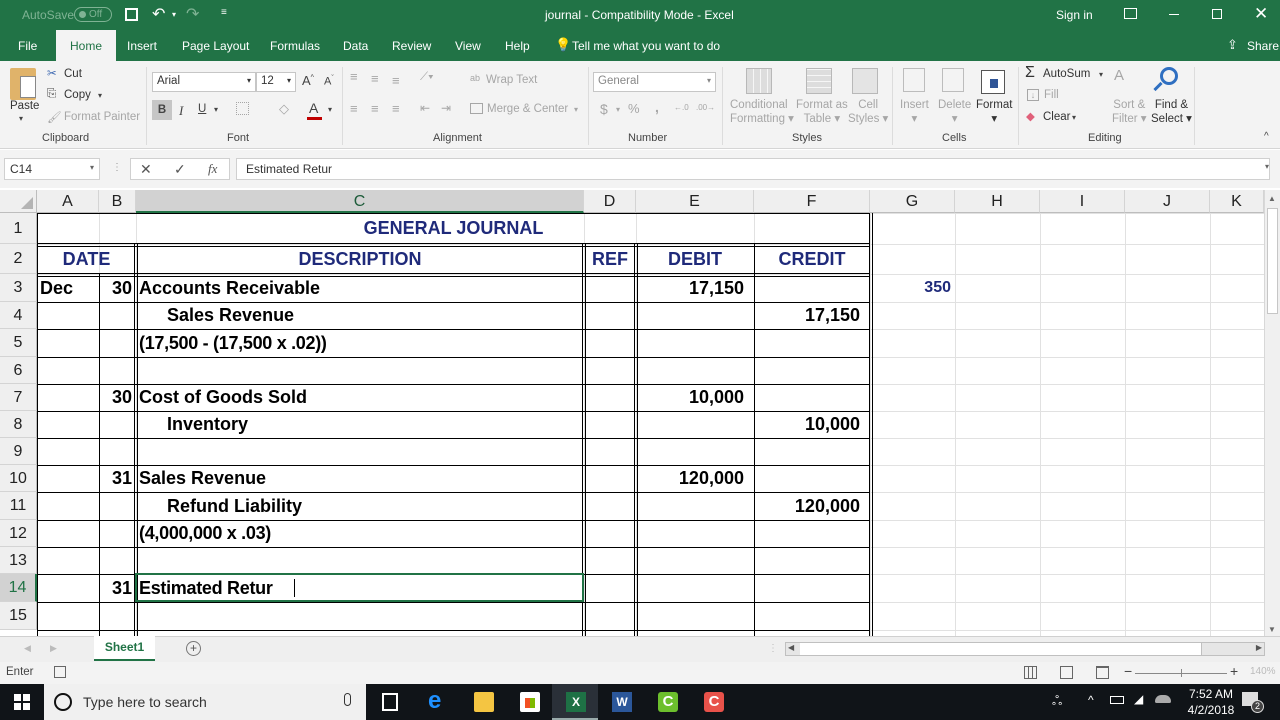 The height and width of the screenshot is (720, 1280). I want to click on row-header-2: 2, so click(18, 259).